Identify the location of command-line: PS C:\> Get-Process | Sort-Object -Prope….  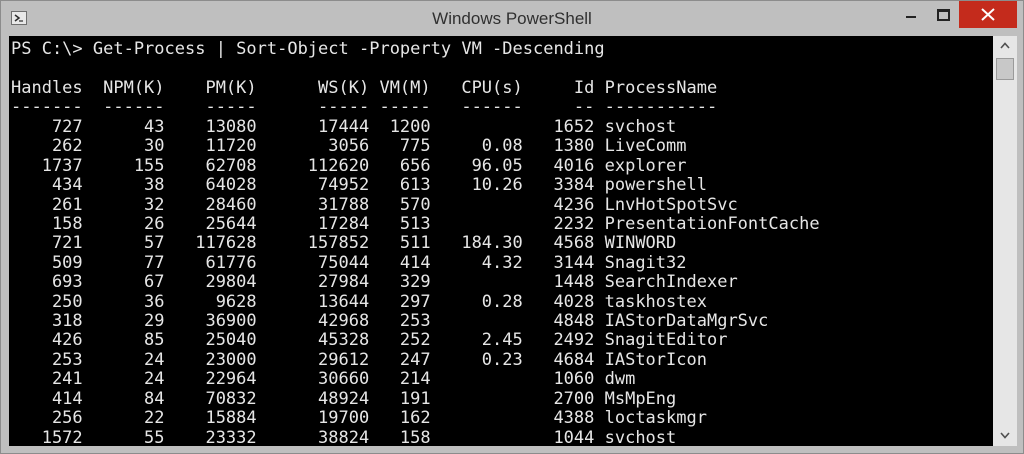
(308, 49).